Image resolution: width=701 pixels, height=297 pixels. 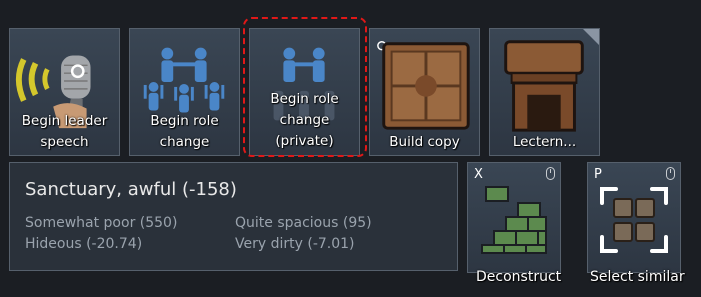 What do you see at coordinates (184, 131) in the screenshot?
I see `gizmo-label: Begin role change` at bounding box center [184, 131].